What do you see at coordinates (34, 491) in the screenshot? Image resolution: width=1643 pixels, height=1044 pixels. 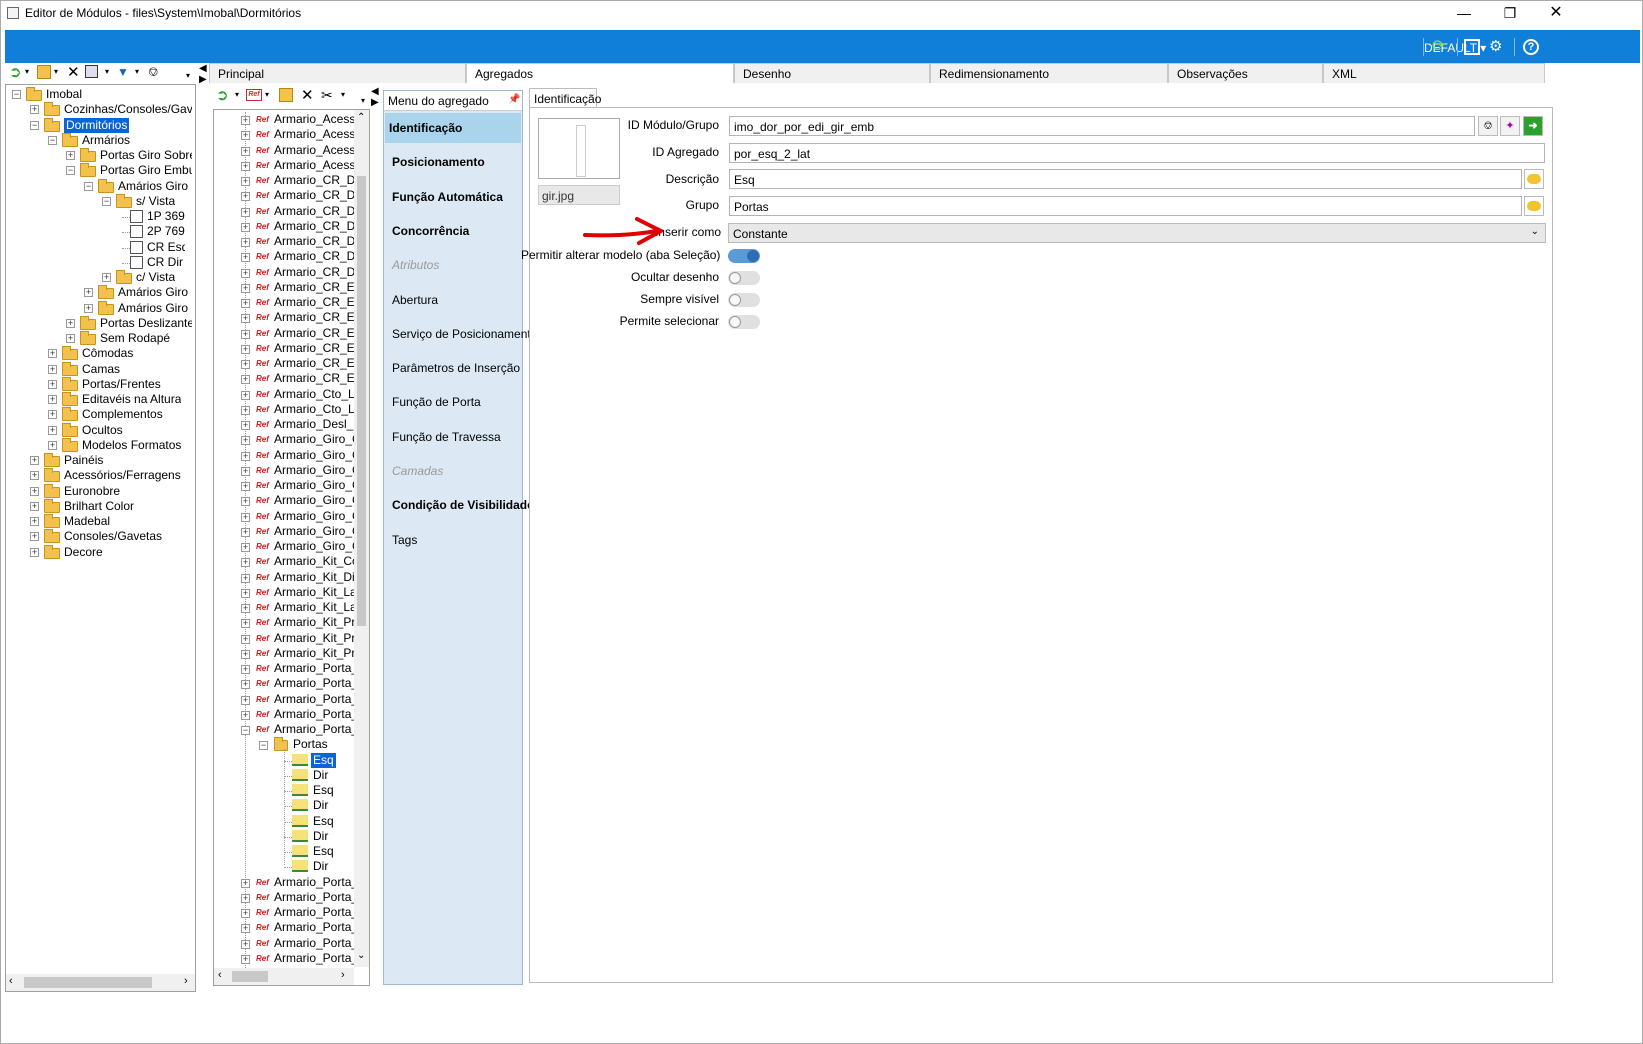 I see `expander-26: +` at bounding box center [34, 491].